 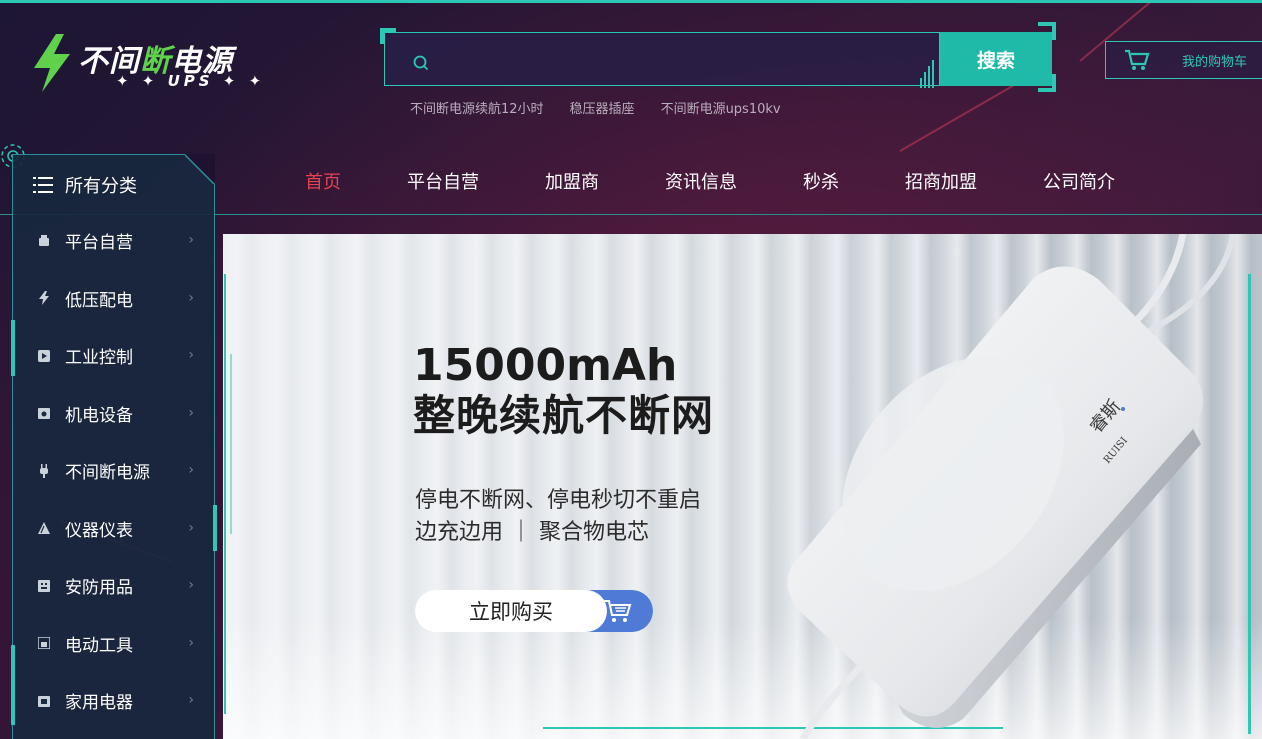 I want to click on cart-label: 我的购物车, so click(x=1215, y=62).